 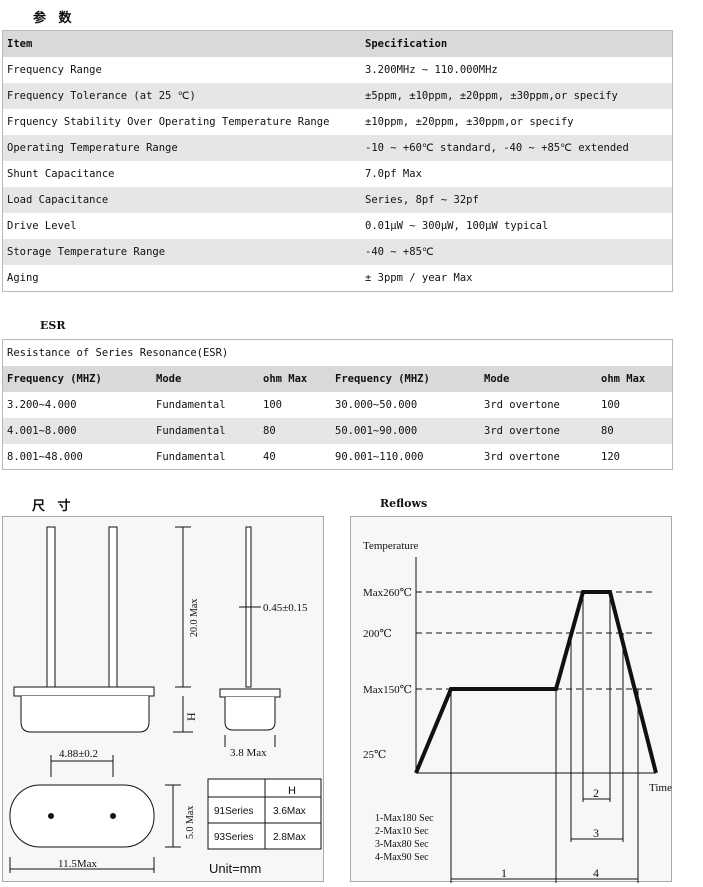 I want to click on params-item-cell: Load Capacitance, so click(x=58, y=200).